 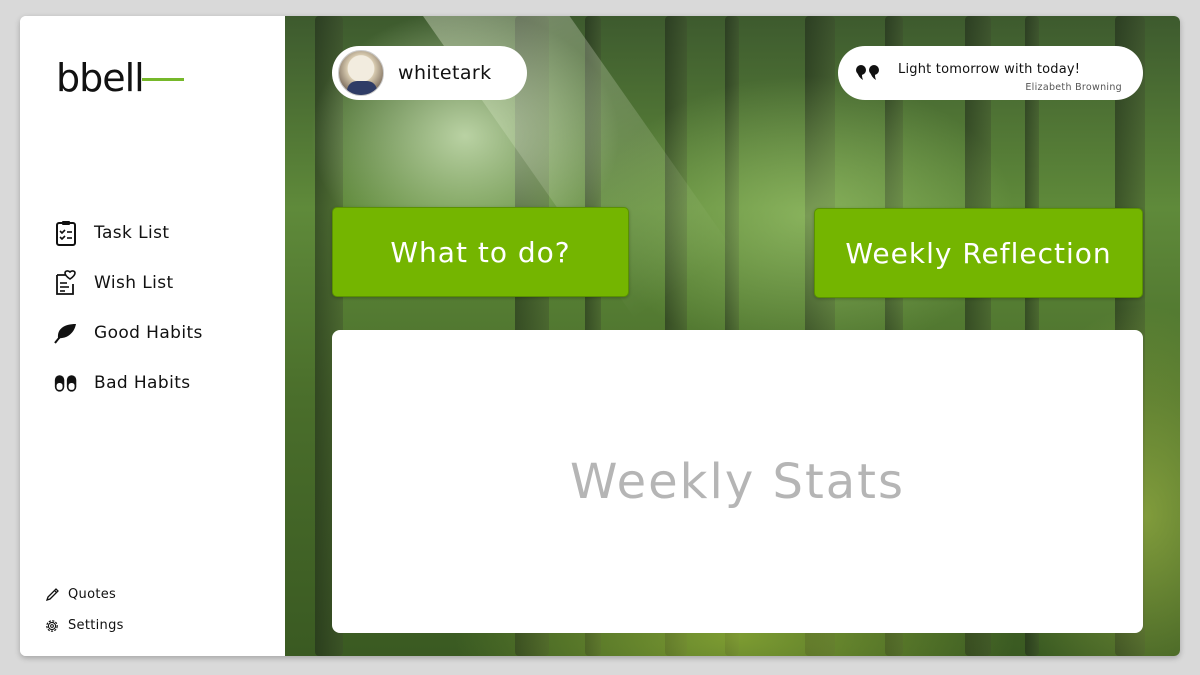 I want to click on user-profile-pill: whitetark, so click(x=429, y=73).